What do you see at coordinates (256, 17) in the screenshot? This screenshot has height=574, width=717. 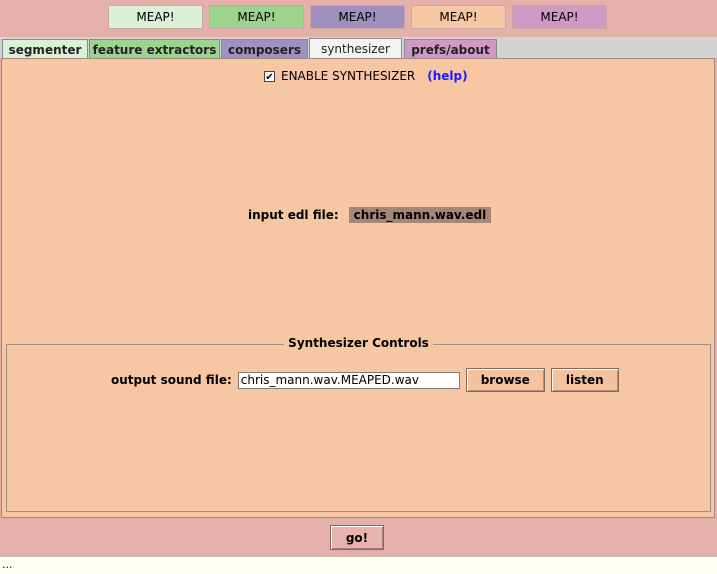 I see `meap-button-2: MEAP!` at bounding box center [256, 17].